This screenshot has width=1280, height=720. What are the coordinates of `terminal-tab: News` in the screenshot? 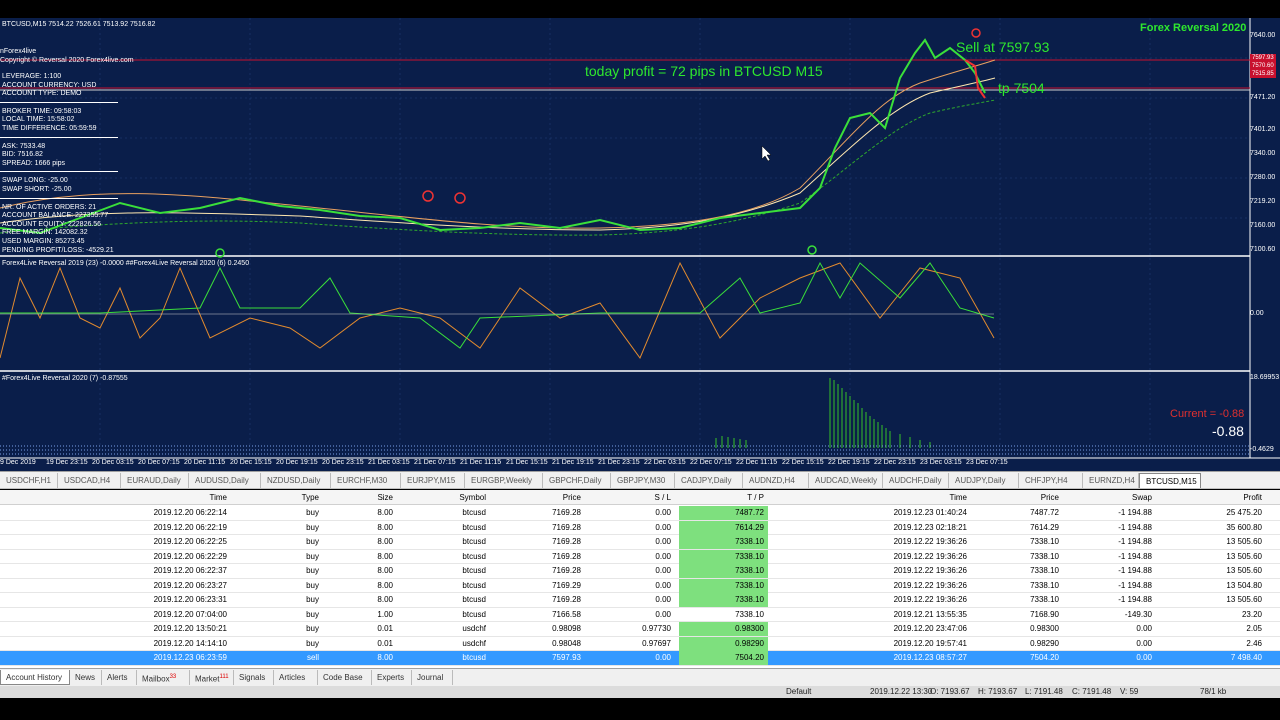 It's located at (86, 677).